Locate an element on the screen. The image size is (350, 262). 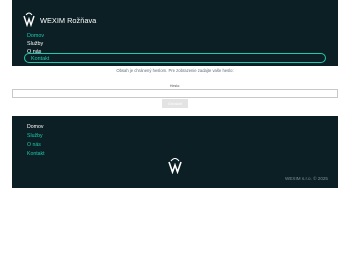
footer-logo is located at coordinates (175, 167).